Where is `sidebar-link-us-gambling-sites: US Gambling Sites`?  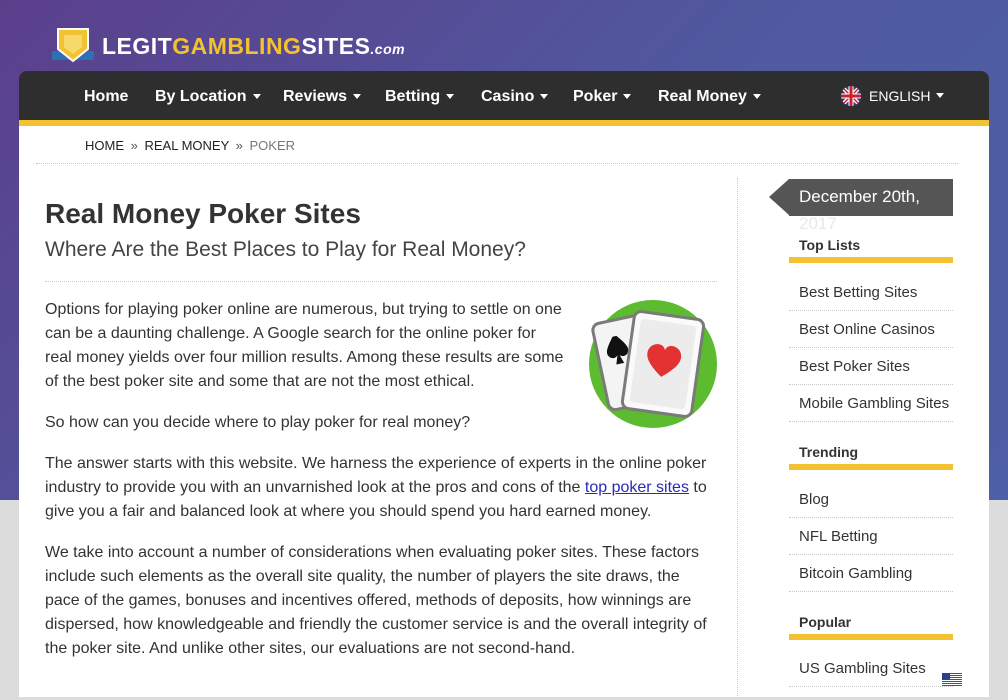
sidebar-link-us-gambling-sites: US Gambling Sites is located at coordinates (875, 668).